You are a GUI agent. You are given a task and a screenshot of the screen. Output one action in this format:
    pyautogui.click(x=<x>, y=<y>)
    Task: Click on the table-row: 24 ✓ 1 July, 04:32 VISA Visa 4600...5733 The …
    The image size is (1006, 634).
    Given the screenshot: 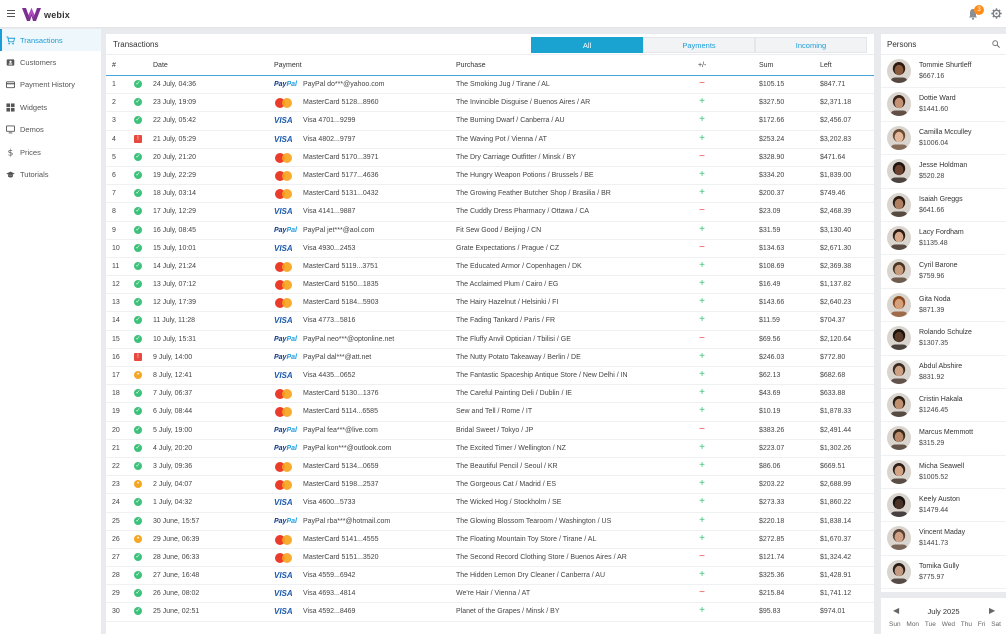 What is the action you would take?
    pyautogui.click(x=490, y=503)
    